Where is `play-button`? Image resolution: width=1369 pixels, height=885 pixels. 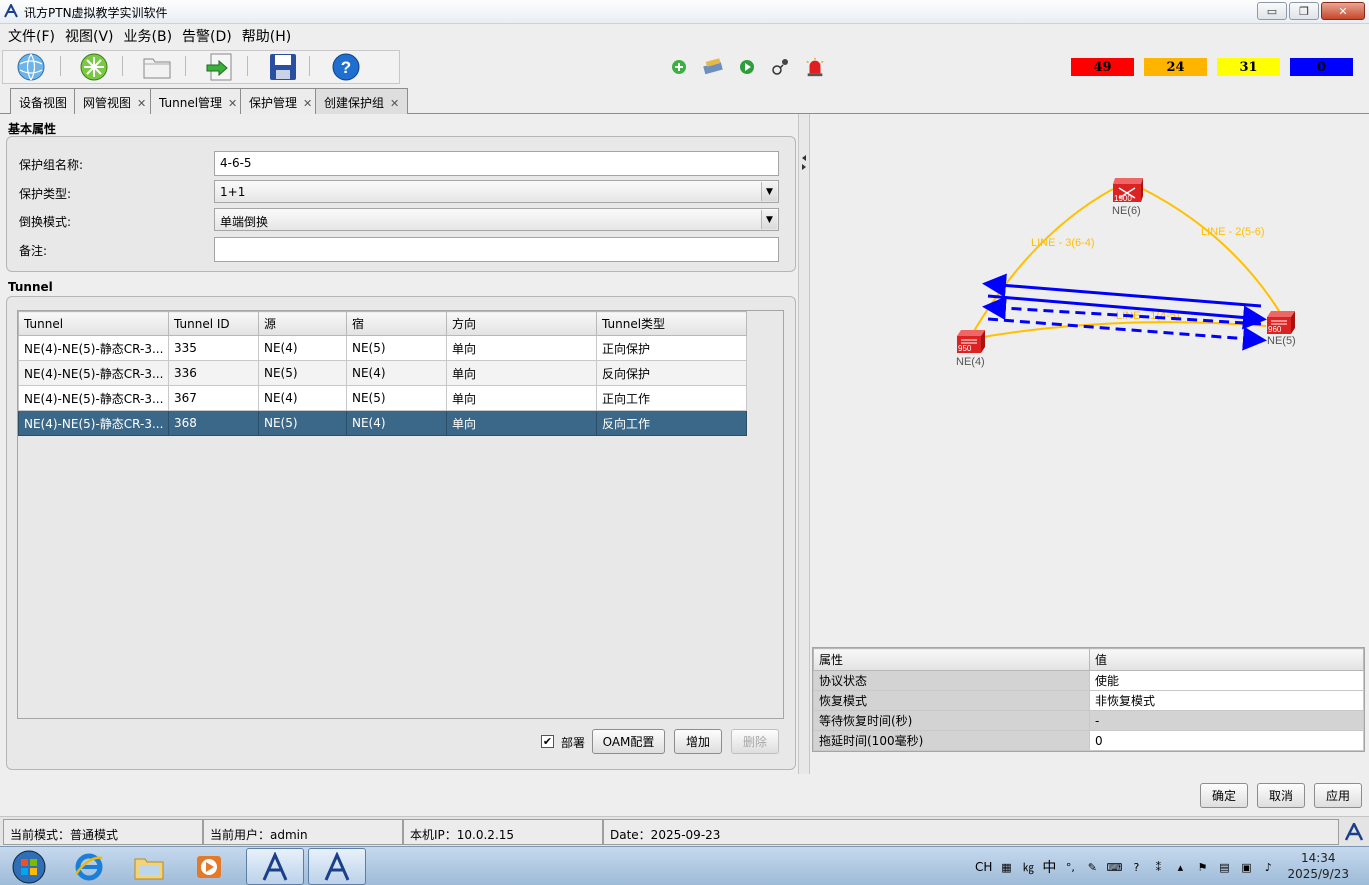 play-button is located at coordinates (747, 67).